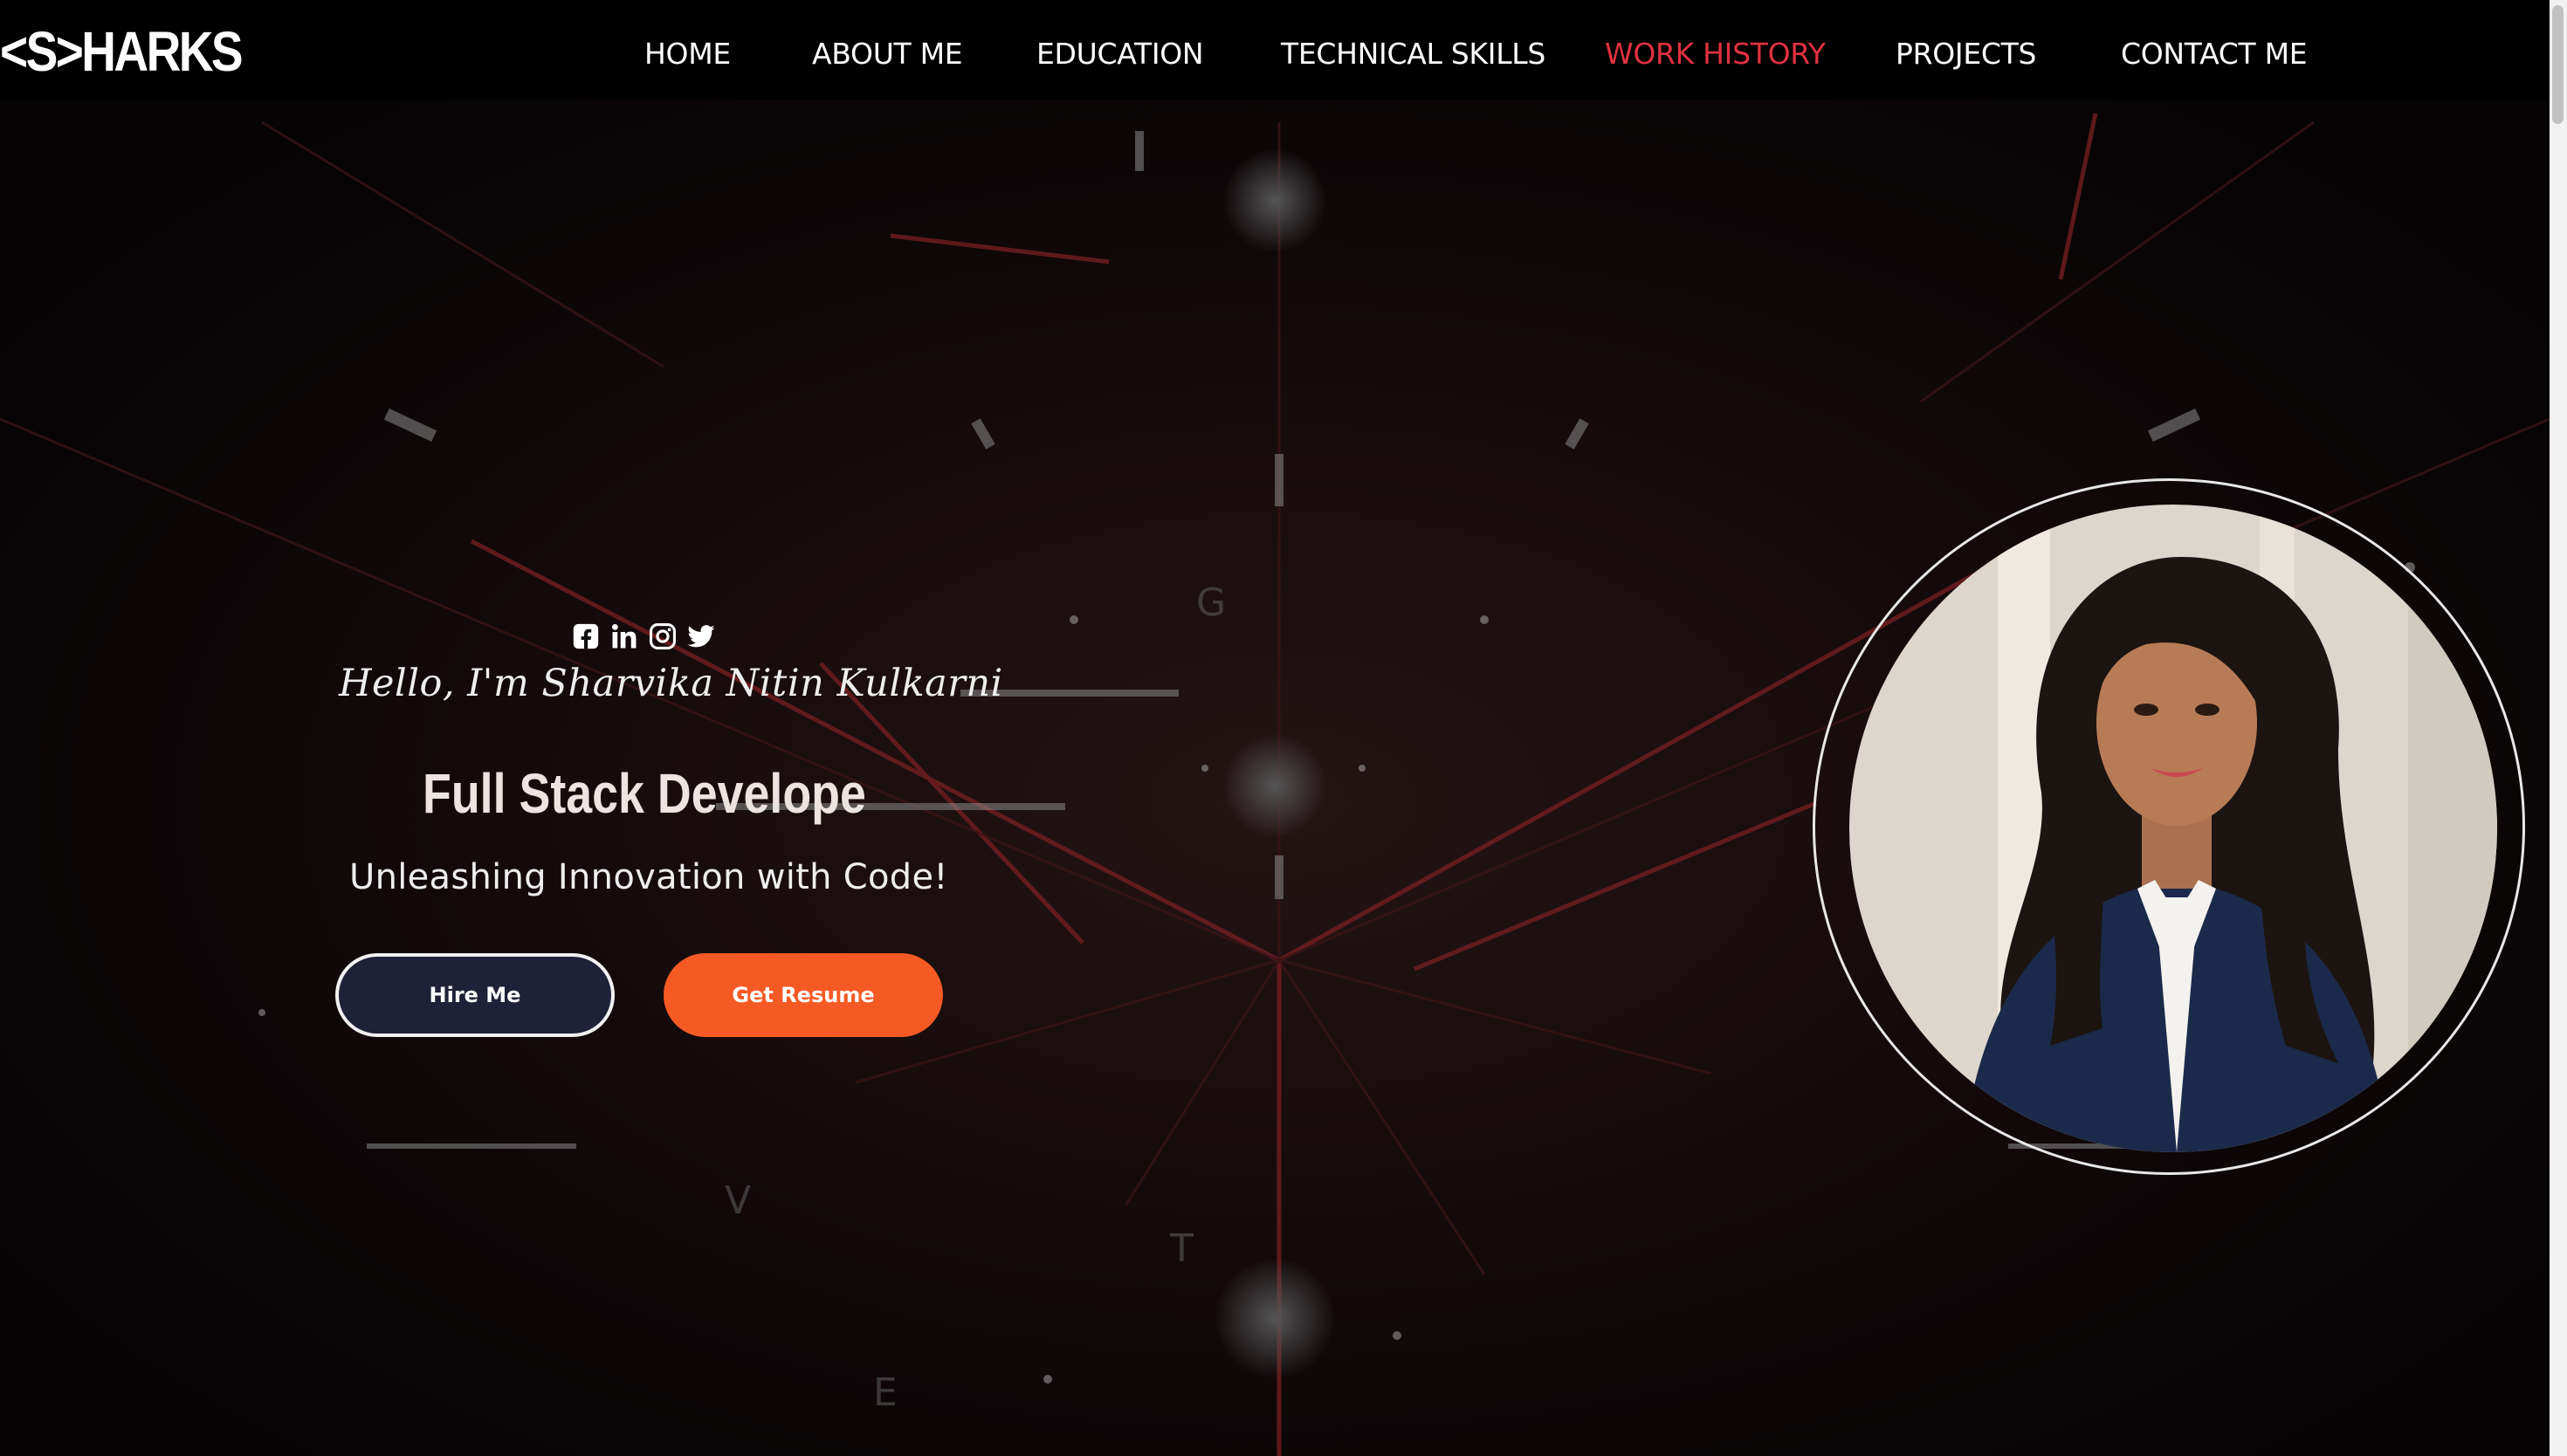 The height and width of the screenshot is (1456, 2567). I want to click on nav-education: EDUCATION, so click(1120, 54).